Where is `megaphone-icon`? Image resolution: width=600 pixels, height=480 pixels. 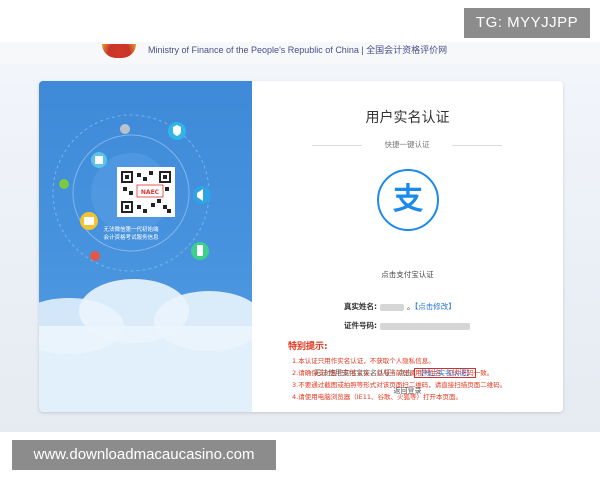 megaphone-icon is located at coordinates (202, 195).